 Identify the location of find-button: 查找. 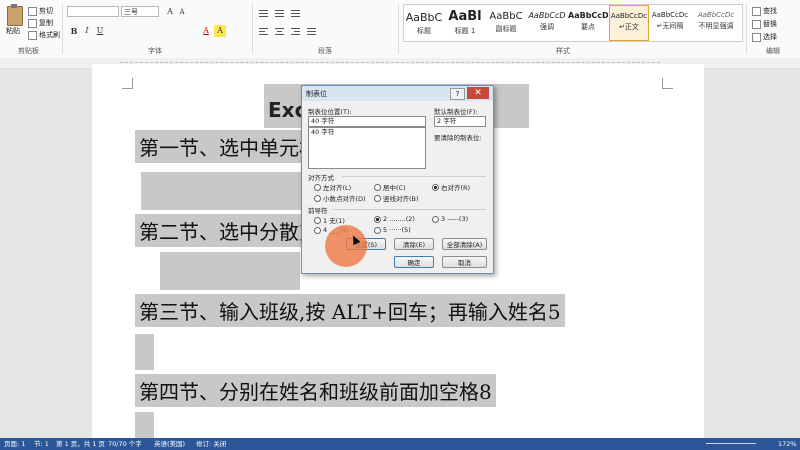
(764, 11).